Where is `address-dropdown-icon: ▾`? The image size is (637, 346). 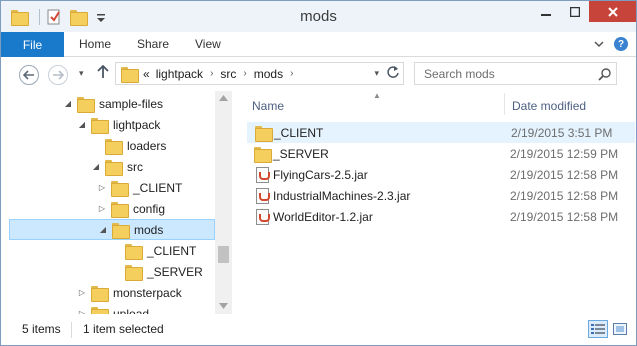 address-dropdown-icon: ▾ is located at coordinates (376, 73).